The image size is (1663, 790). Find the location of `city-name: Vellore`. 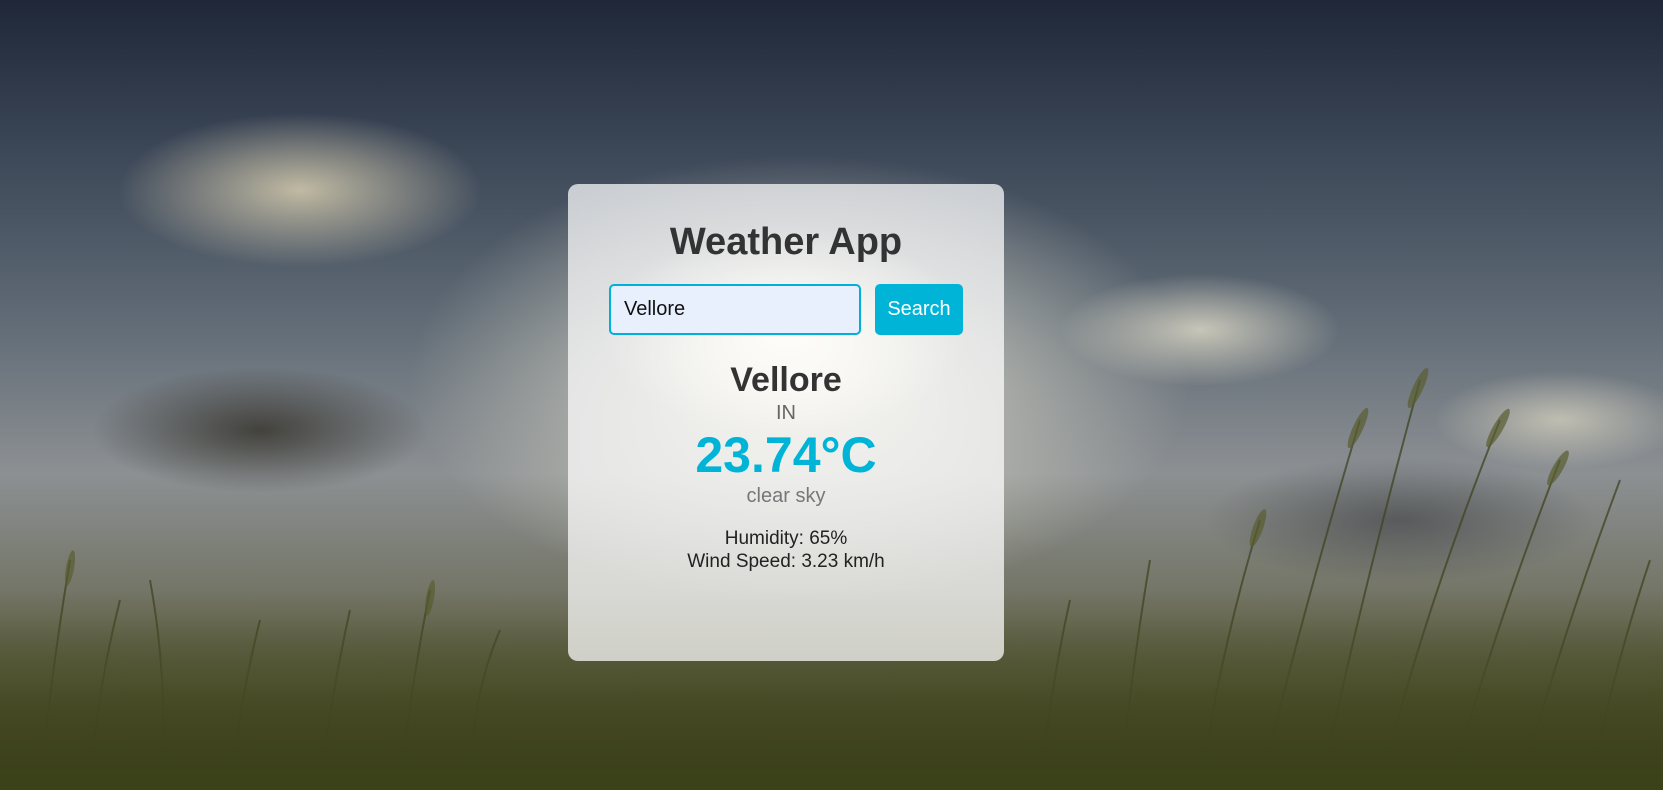

city-name: Vellore is located at coordinates (786, 380).